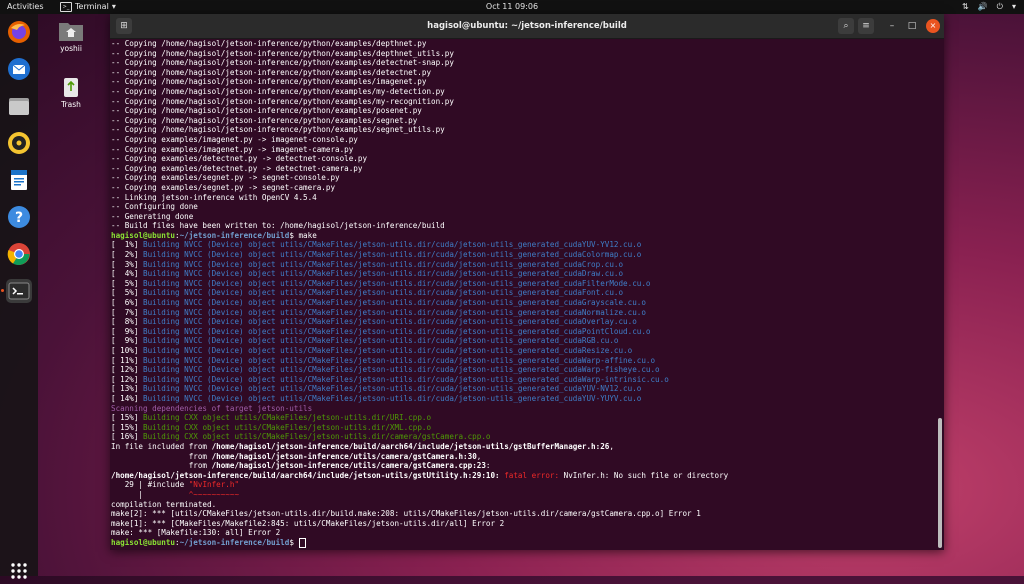 The height and width of the screenshot is (584, 1024). Describe the element at coordinates (846, 26) in the screenshot. I see `search-button: ⌕` at that location.